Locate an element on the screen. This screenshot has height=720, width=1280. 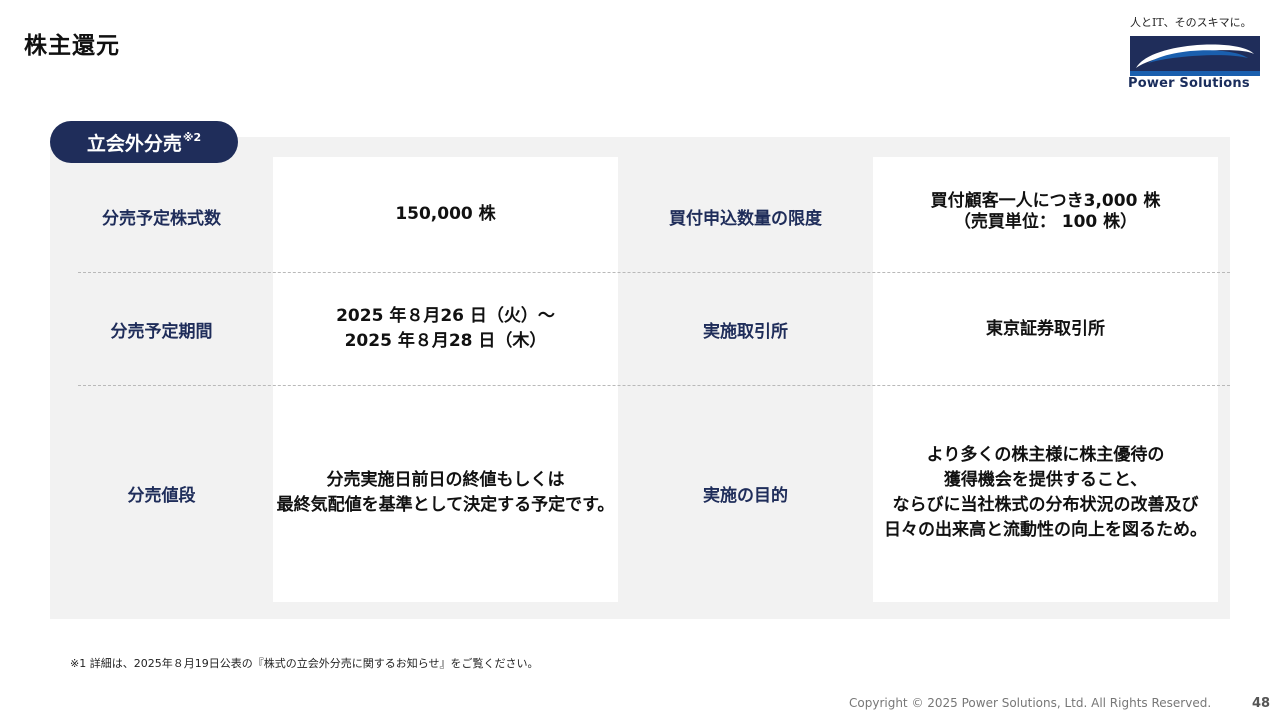
label-offering-price: 分売値段 is located at coordinates (161, 495).